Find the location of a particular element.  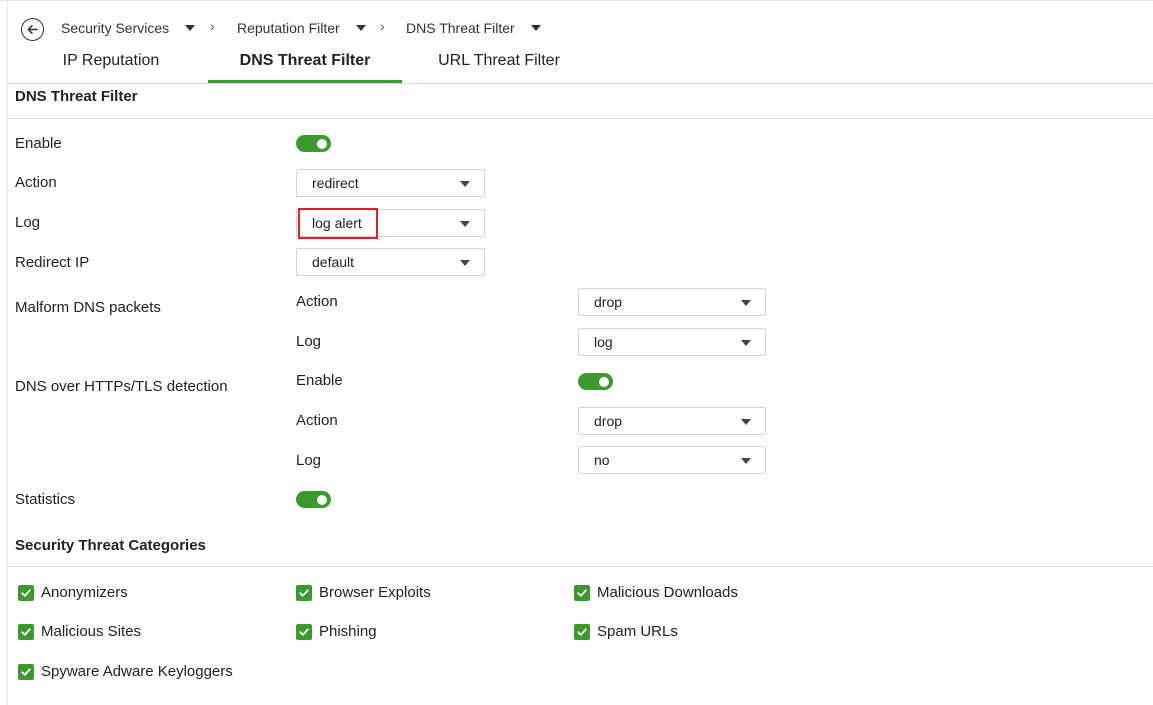

category-malicious-downloads: Malicious Downloads is located at coordinates (656, 592).